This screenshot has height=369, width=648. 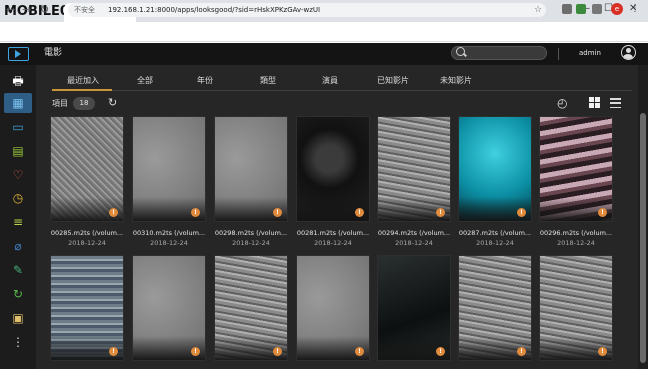 What do you see at coordinates (10, 10) in the screenshot?
I see `back-icon: ←` at bounding box center [10, 10].